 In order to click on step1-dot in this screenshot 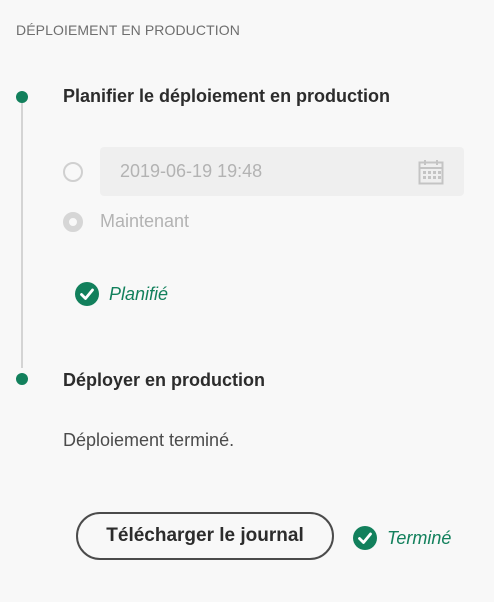, I will do `click(22, 97)`.